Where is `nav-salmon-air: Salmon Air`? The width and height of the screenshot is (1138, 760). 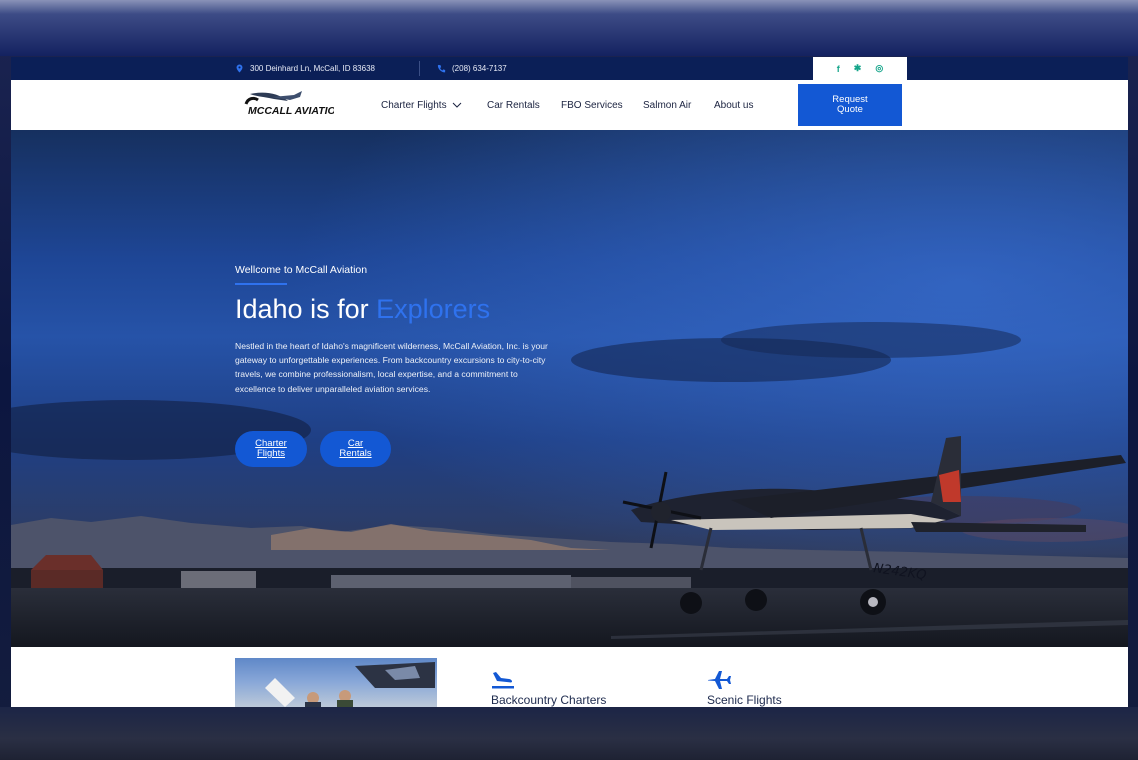
nav-salmon-air: Salmon Air is located at coordinates (667, 105).